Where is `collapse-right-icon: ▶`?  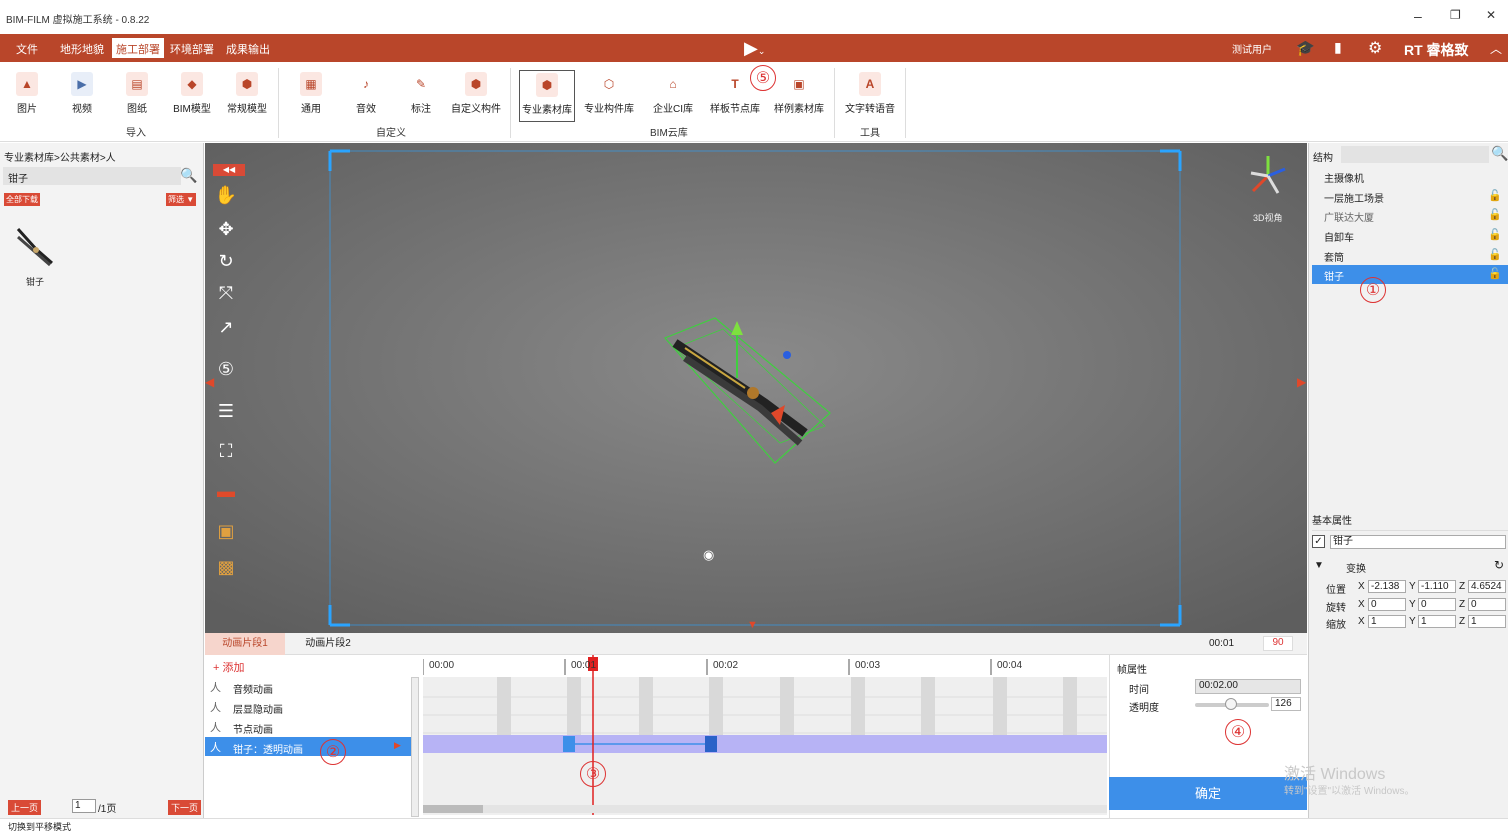 collapse-right-icon: ▶ is located at coordinates (1301, 382).